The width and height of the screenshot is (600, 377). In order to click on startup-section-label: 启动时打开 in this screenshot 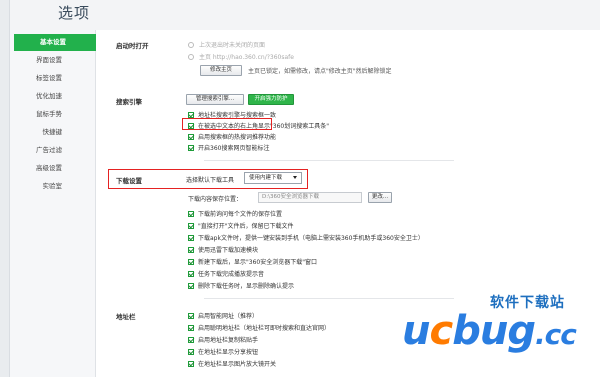, I will do `click(132, 46)`.